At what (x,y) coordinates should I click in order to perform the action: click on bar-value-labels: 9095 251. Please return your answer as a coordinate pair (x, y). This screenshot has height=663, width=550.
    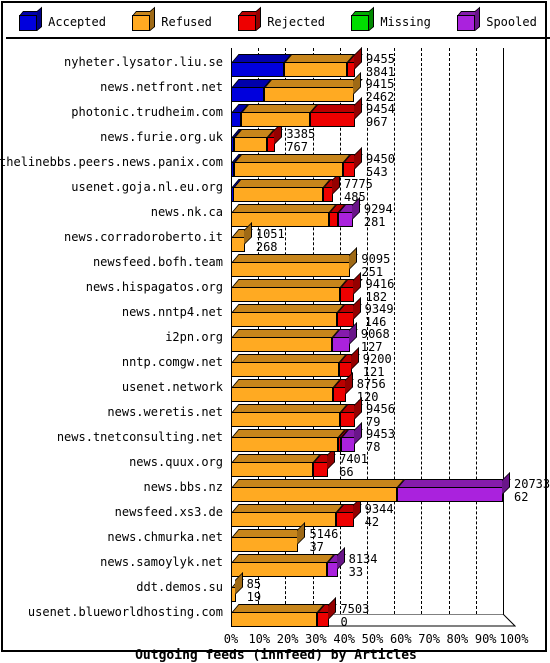
    Looking at the image, I should click on (375, 266).